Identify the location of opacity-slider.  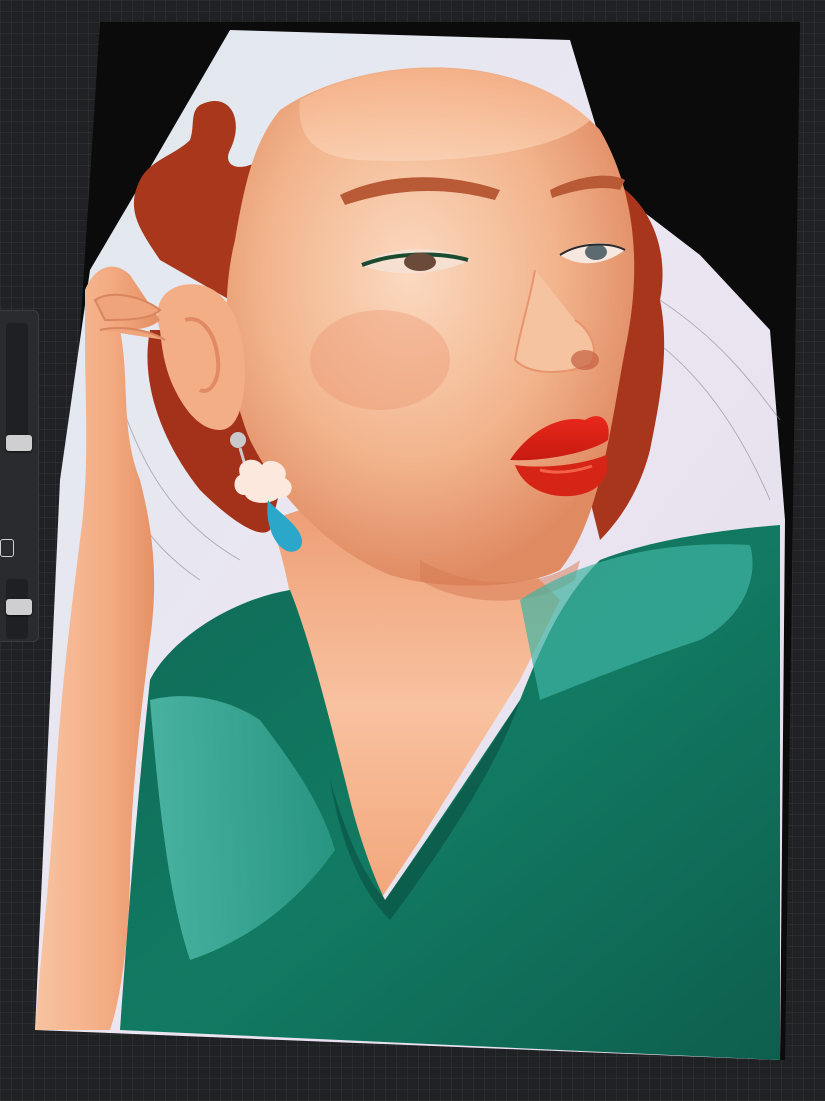
(19, 609).